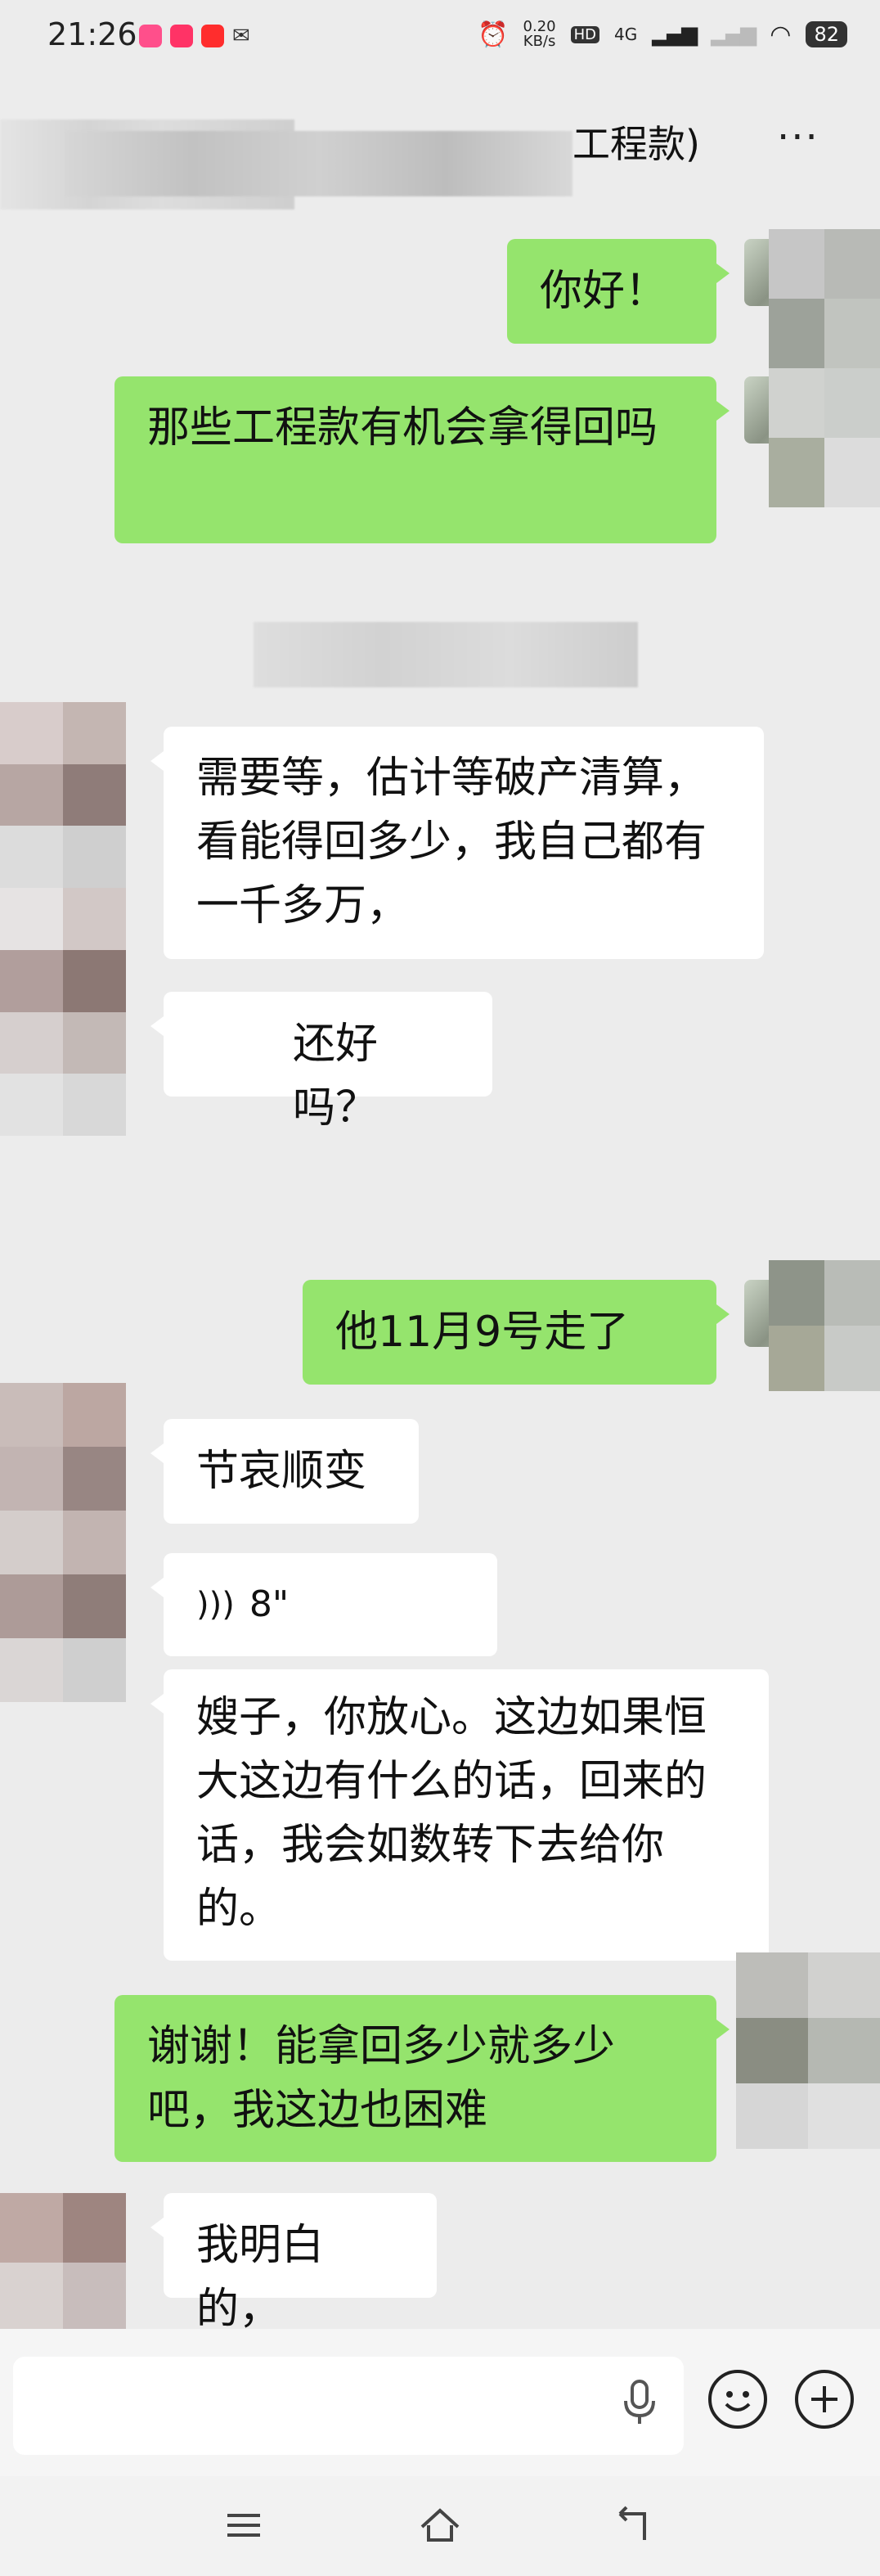 The height and width of the screenshot is (2576, 880). I want to click on alarm-icon: ⏰, so click(493, 34).